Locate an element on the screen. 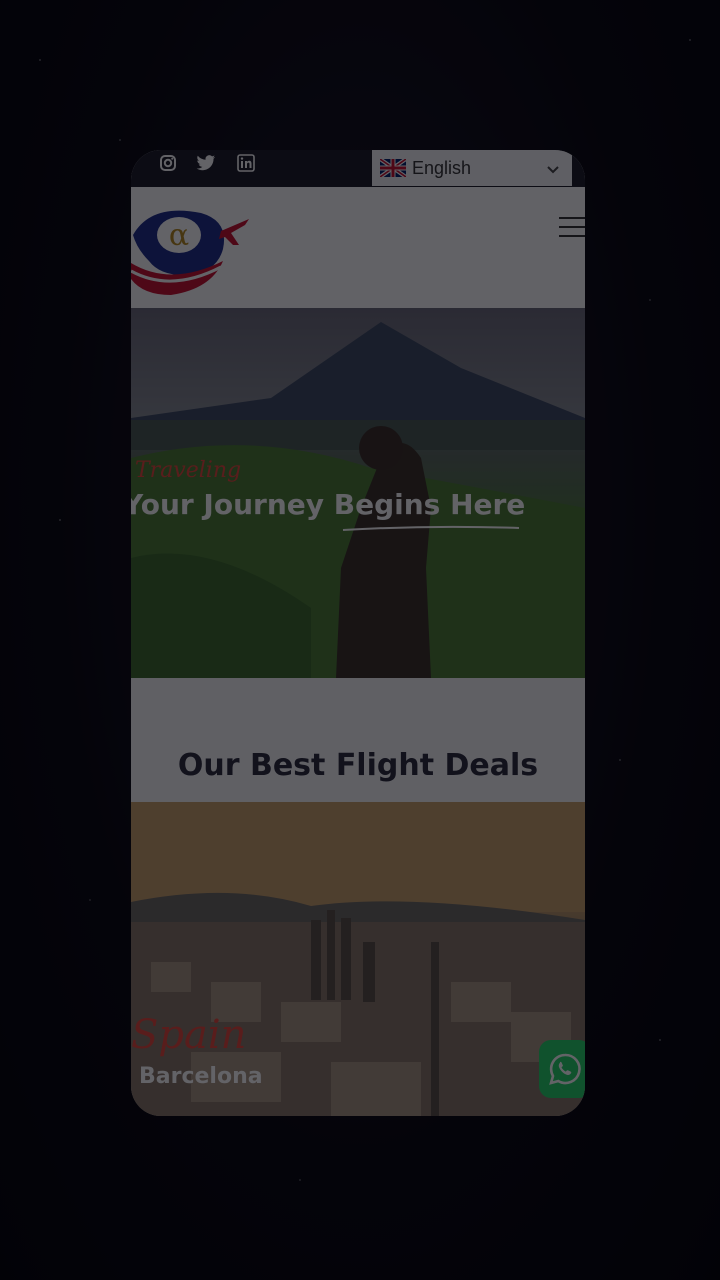  brand-logo: α is located at coordinates (191, 253).